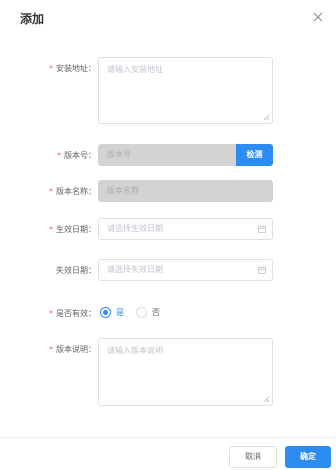 Image resolution: width=336 pixels, height=470 pixels. What do you see at coordinates (72, 68) in the screenshot?
I see `install-address-label: * 安装地址：` at bounding box center [72, 68].